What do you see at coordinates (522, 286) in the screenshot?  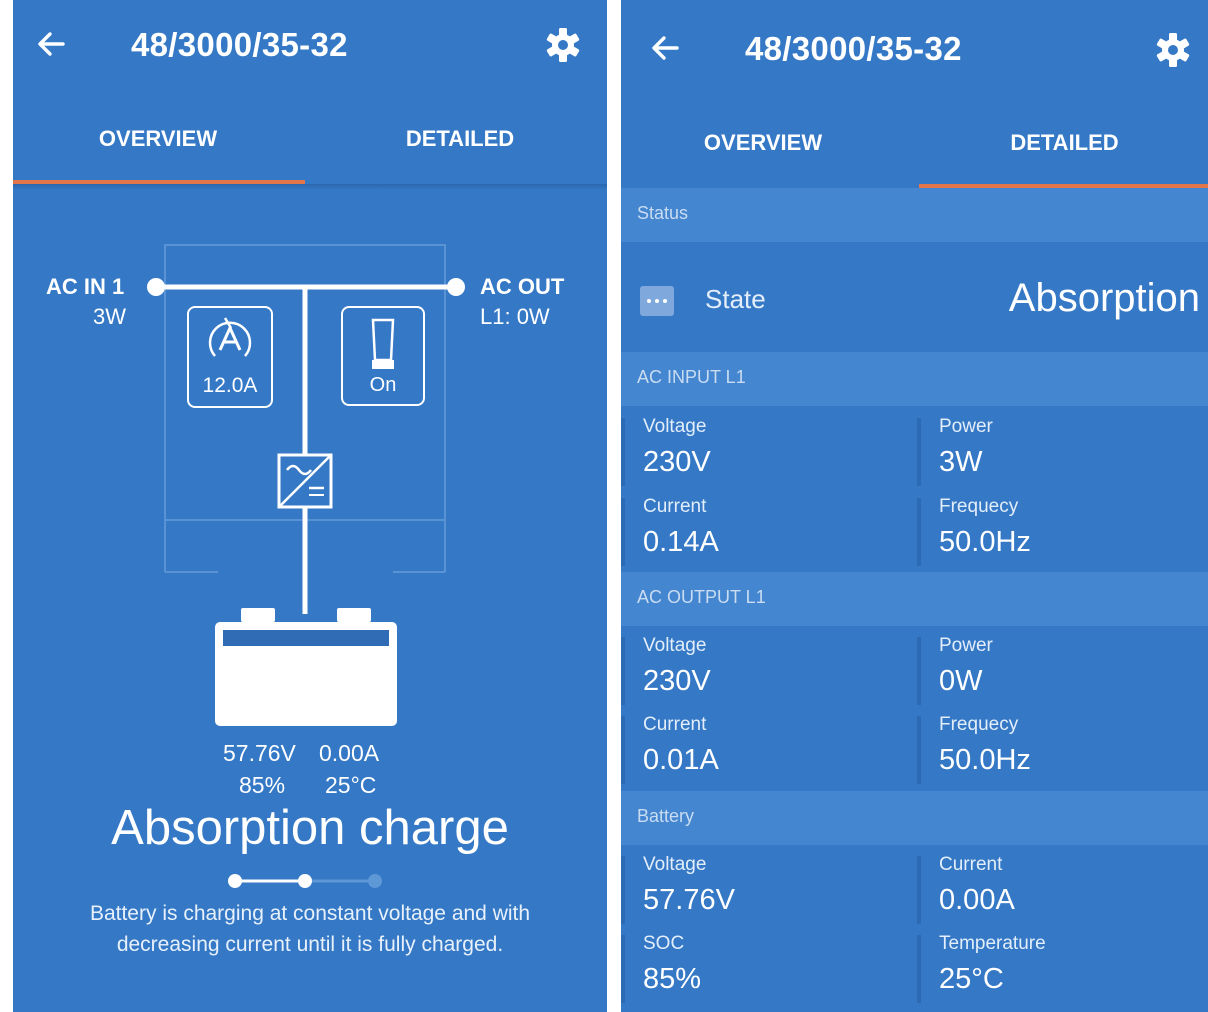 I see `ac-out-label: AC OUT` at bounding box center [522, 286].